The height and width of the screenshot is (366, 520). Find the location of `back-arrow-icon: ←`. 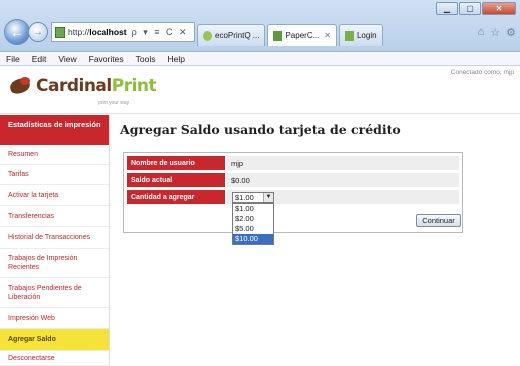

back-arrow-icon: ← is located at coordinates (17, 32).